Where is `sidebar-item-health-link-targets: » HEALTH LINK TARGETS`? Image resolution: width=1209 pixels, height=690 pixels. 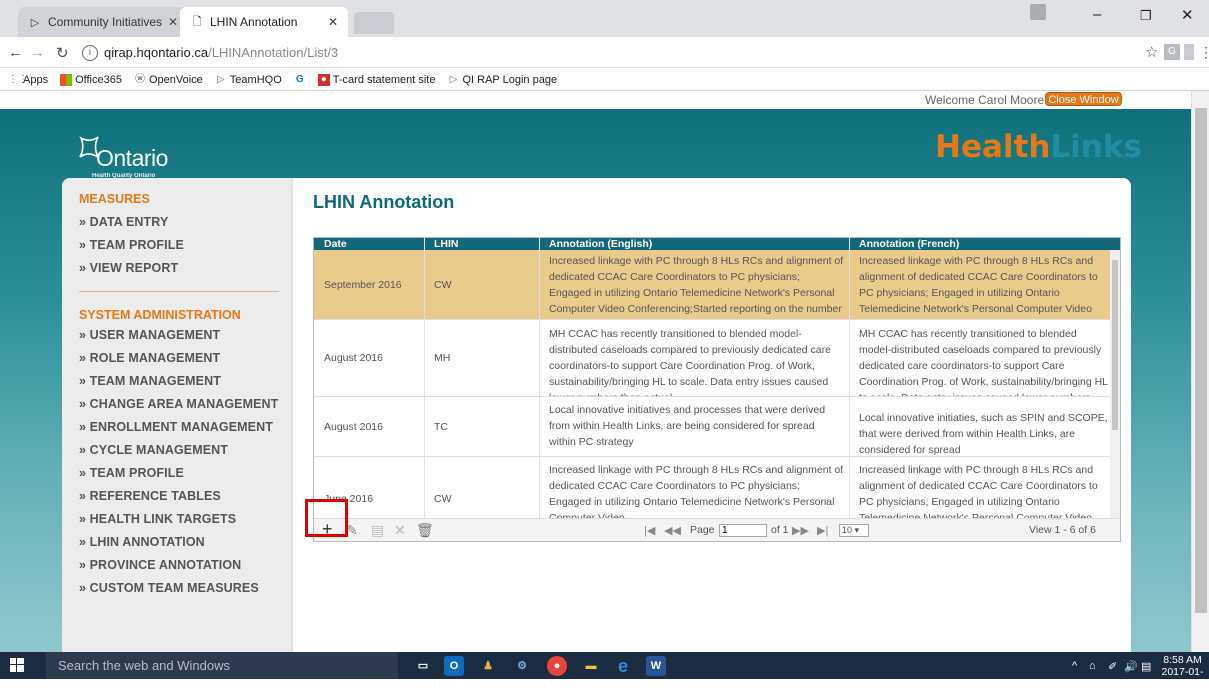
sidebar-item-health-link-targets: » HEALTH LINK TARGETS is located at coordinates (157, 519).